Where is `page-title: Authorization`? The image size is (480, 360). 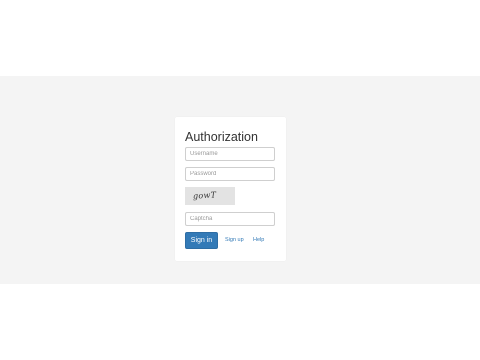 page-title: Authorization is located at coordinates (221, 137).